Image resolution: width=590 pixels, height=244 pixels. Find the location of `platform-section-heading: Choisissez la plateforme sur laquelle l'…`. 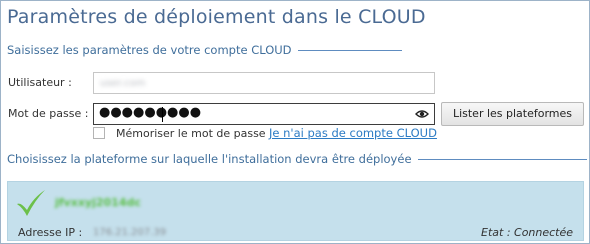

platform-section-heading: Choisissez la plateforme sur laquelle l'… is located at coordinates (297, 159).